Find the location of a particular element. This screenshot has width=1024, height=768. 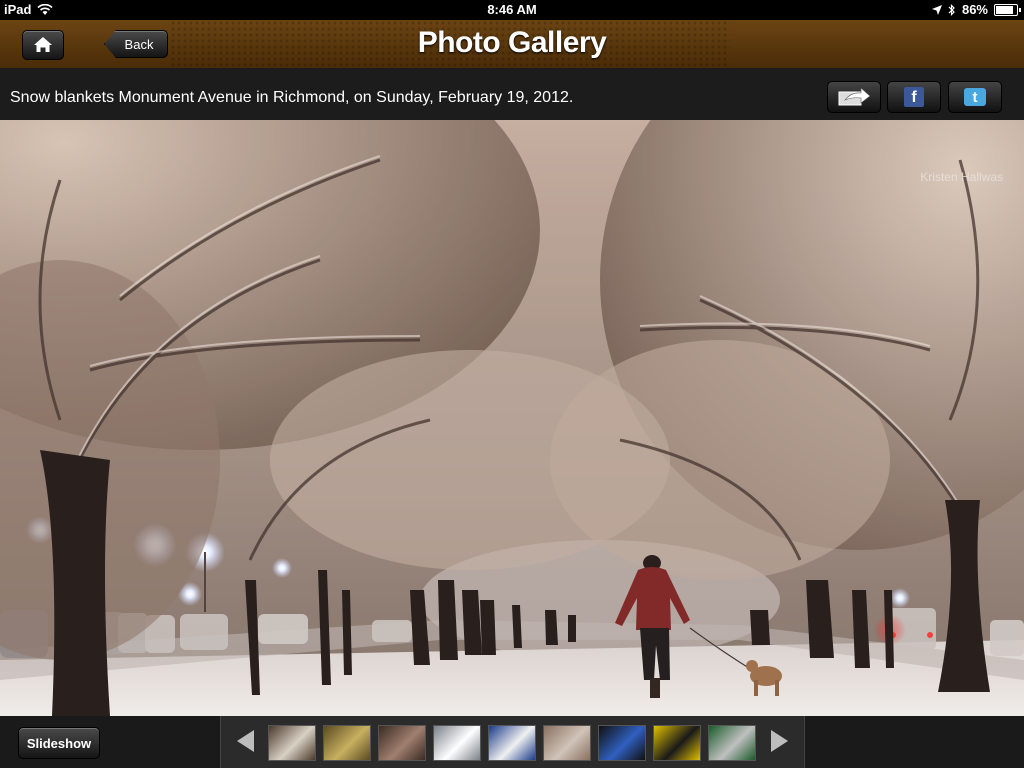

battery-percent: 86% is located at coordinates (974, 9).